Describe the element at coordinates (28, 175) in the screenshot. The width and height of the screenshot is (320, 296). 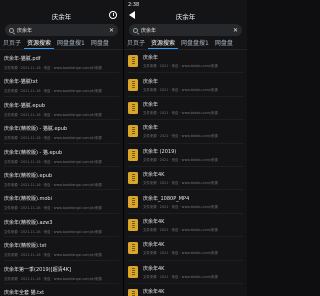
I see `file-name: 庆余年(精校版).epub` at that location.